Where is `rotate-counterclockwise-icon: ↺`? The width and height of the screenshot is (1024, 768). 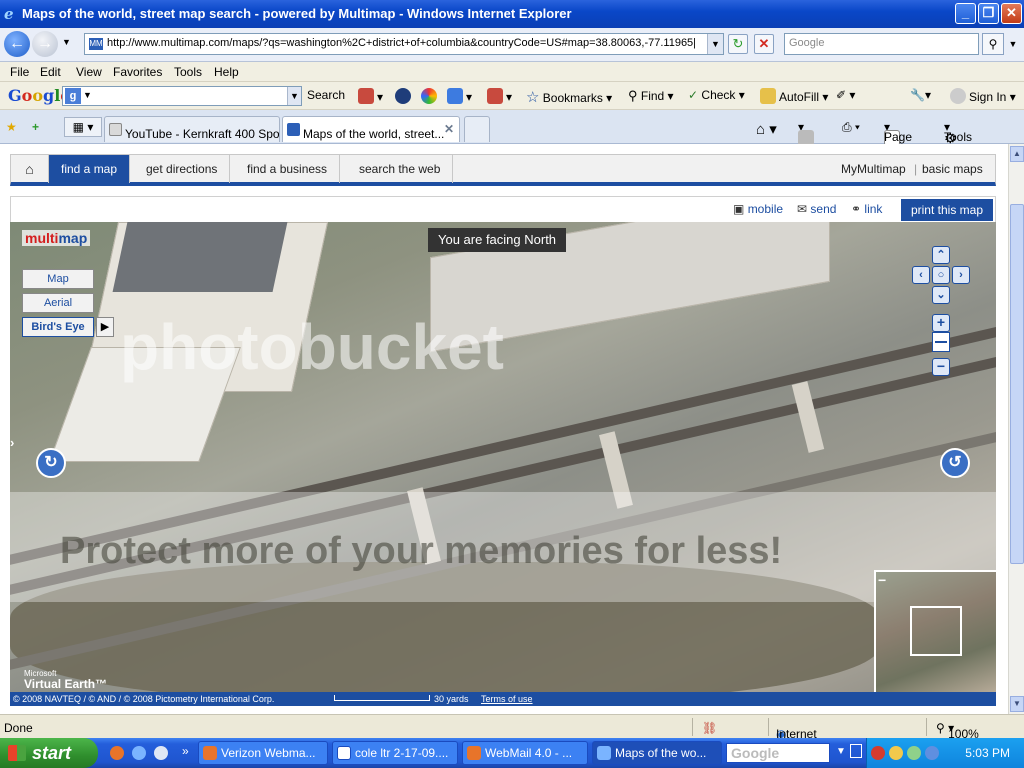
rotate-counterclockwise-icon: ↺ is located at coordinates (955, 463).